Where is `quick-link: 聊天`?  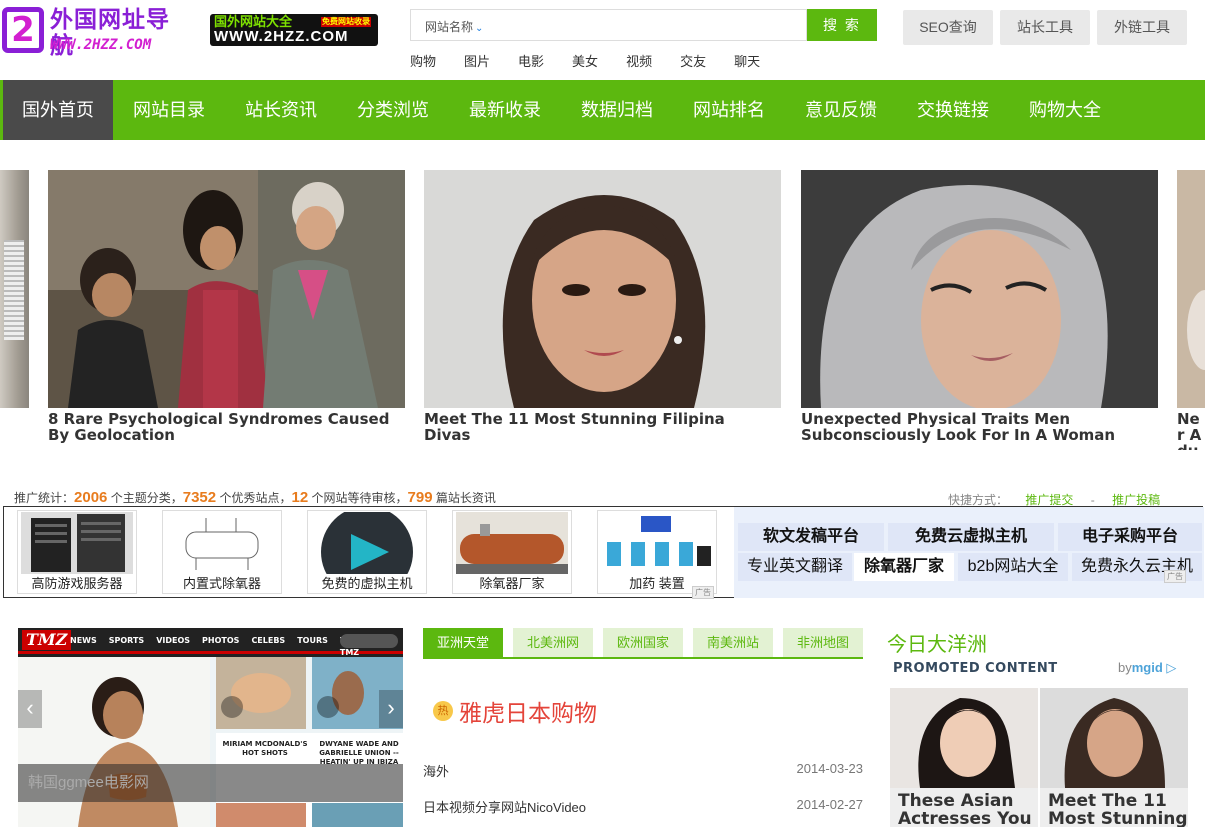 quick-link: 聊天 is located at coordinates (747, 60).